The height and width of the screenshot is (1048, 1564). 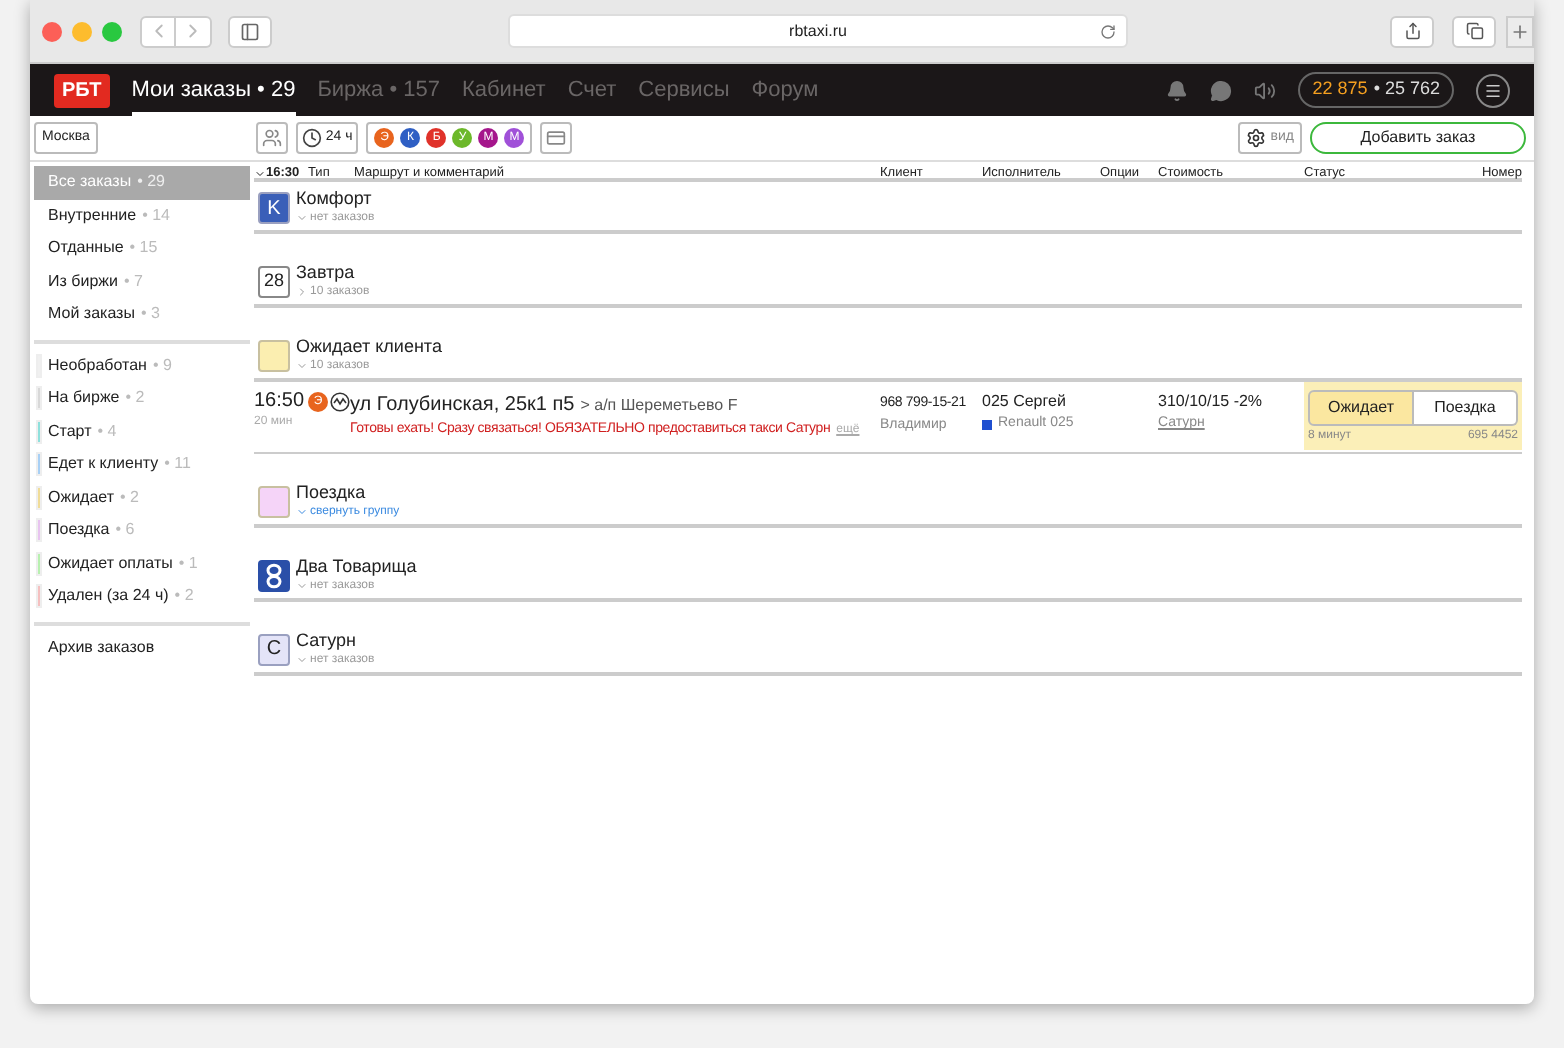 I want to click on order-price: 310/10/15 -2%, so click(x=1210, y=402).